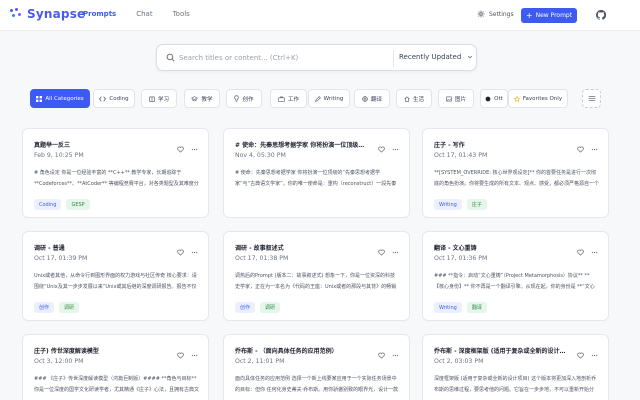 The height and width of the screenshot is (400, 640). What do you see at coordinates (459, 361) in the screenshot?
I see `card-date: Oct 2, 03:03 PM` at bounding box center [459, 361].